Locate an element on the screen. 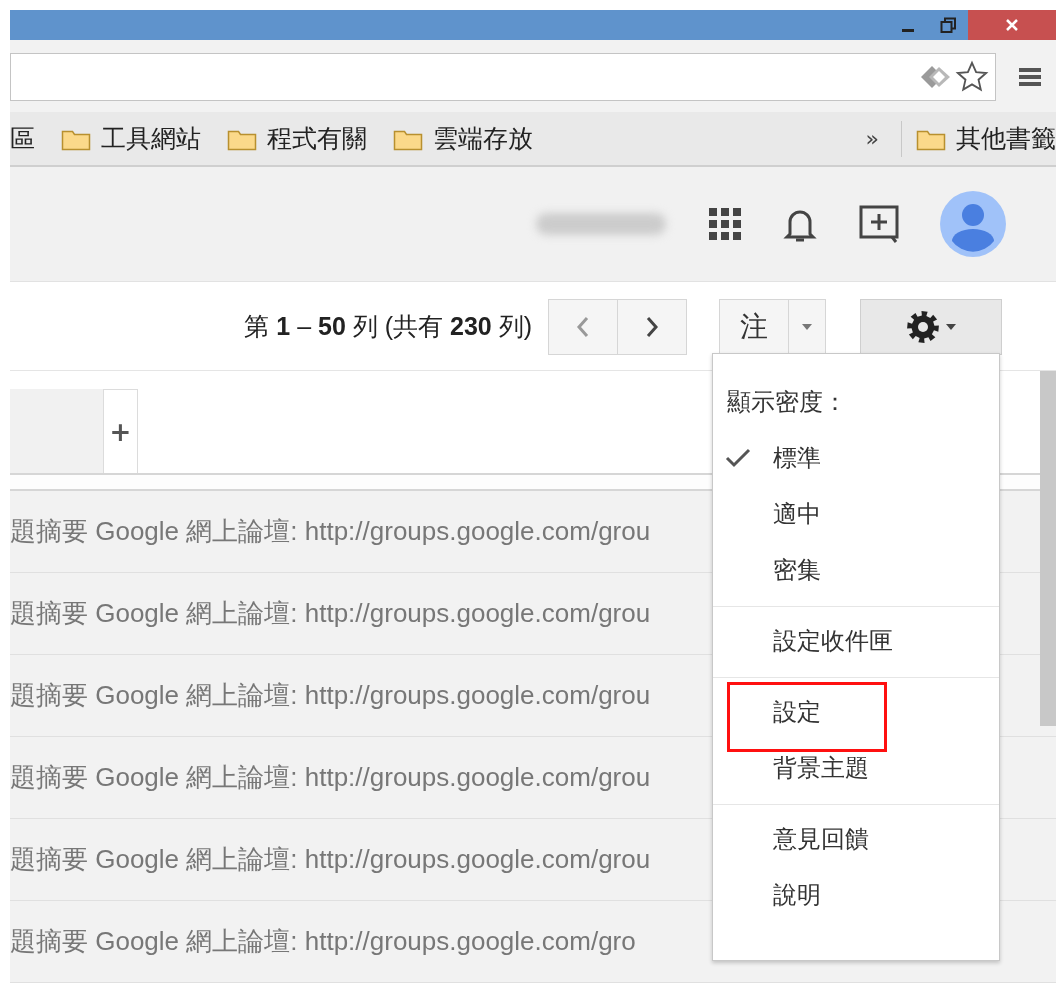 The image size is (1056, 983). close-button is located at coordinates (1012, 25).